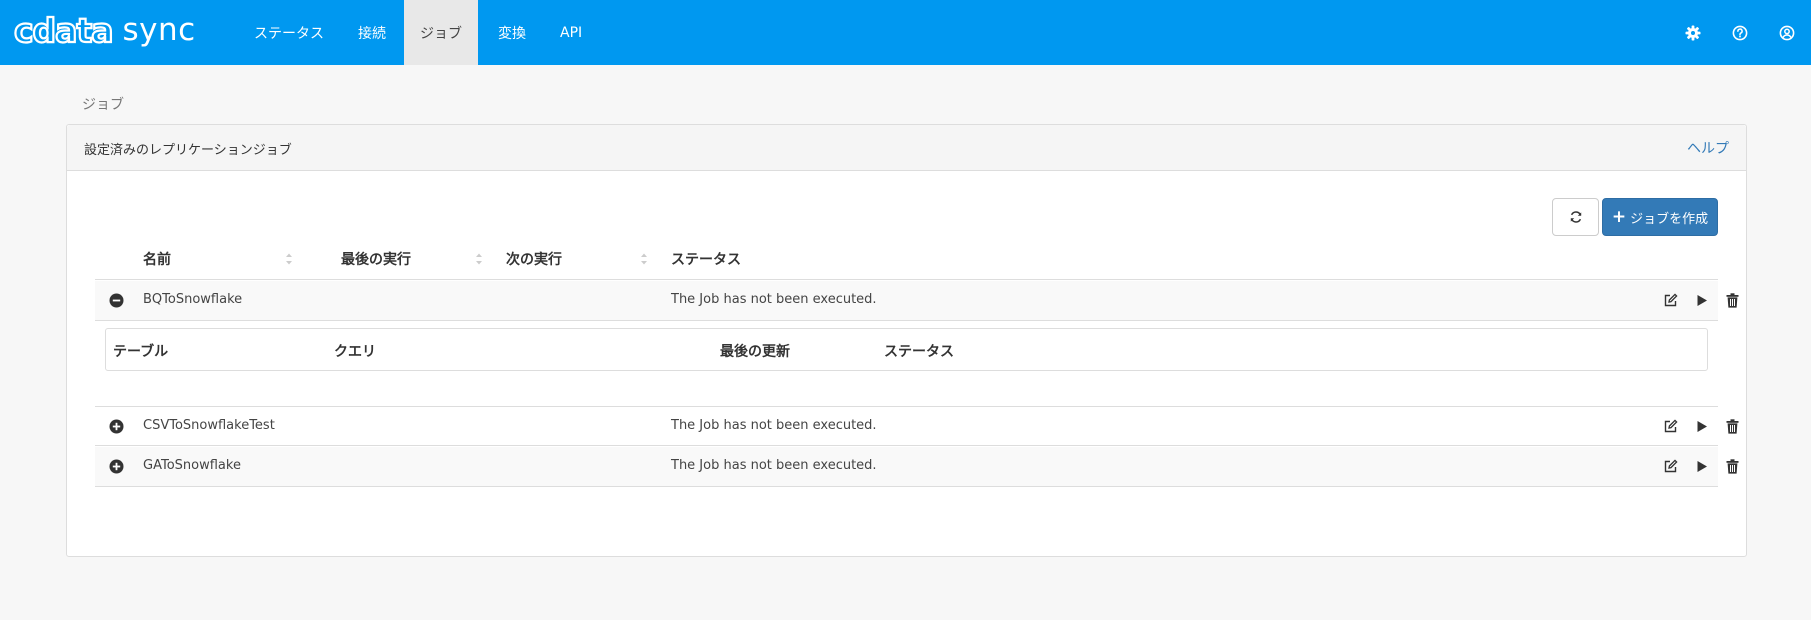 The height and width of the screenshot is (620, 1811). I want to click on refresh-button, so click(1575, 217).